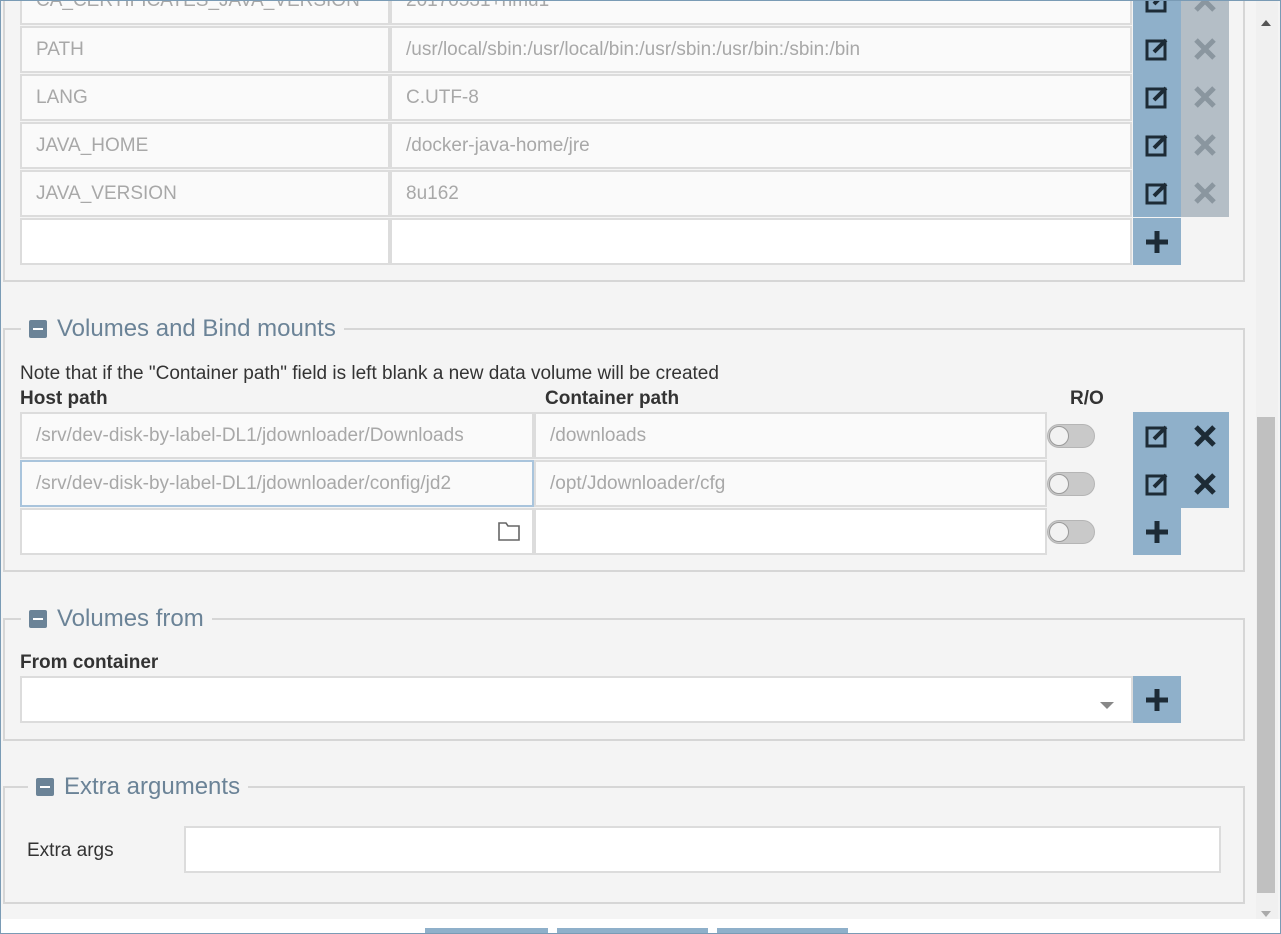 This screenshot has height=934, width=1281. What do you see at coordinates (1266, 913) in the screenshot?
I see `scroll-down-arrow-icon` at bounding box center [1266, 913].